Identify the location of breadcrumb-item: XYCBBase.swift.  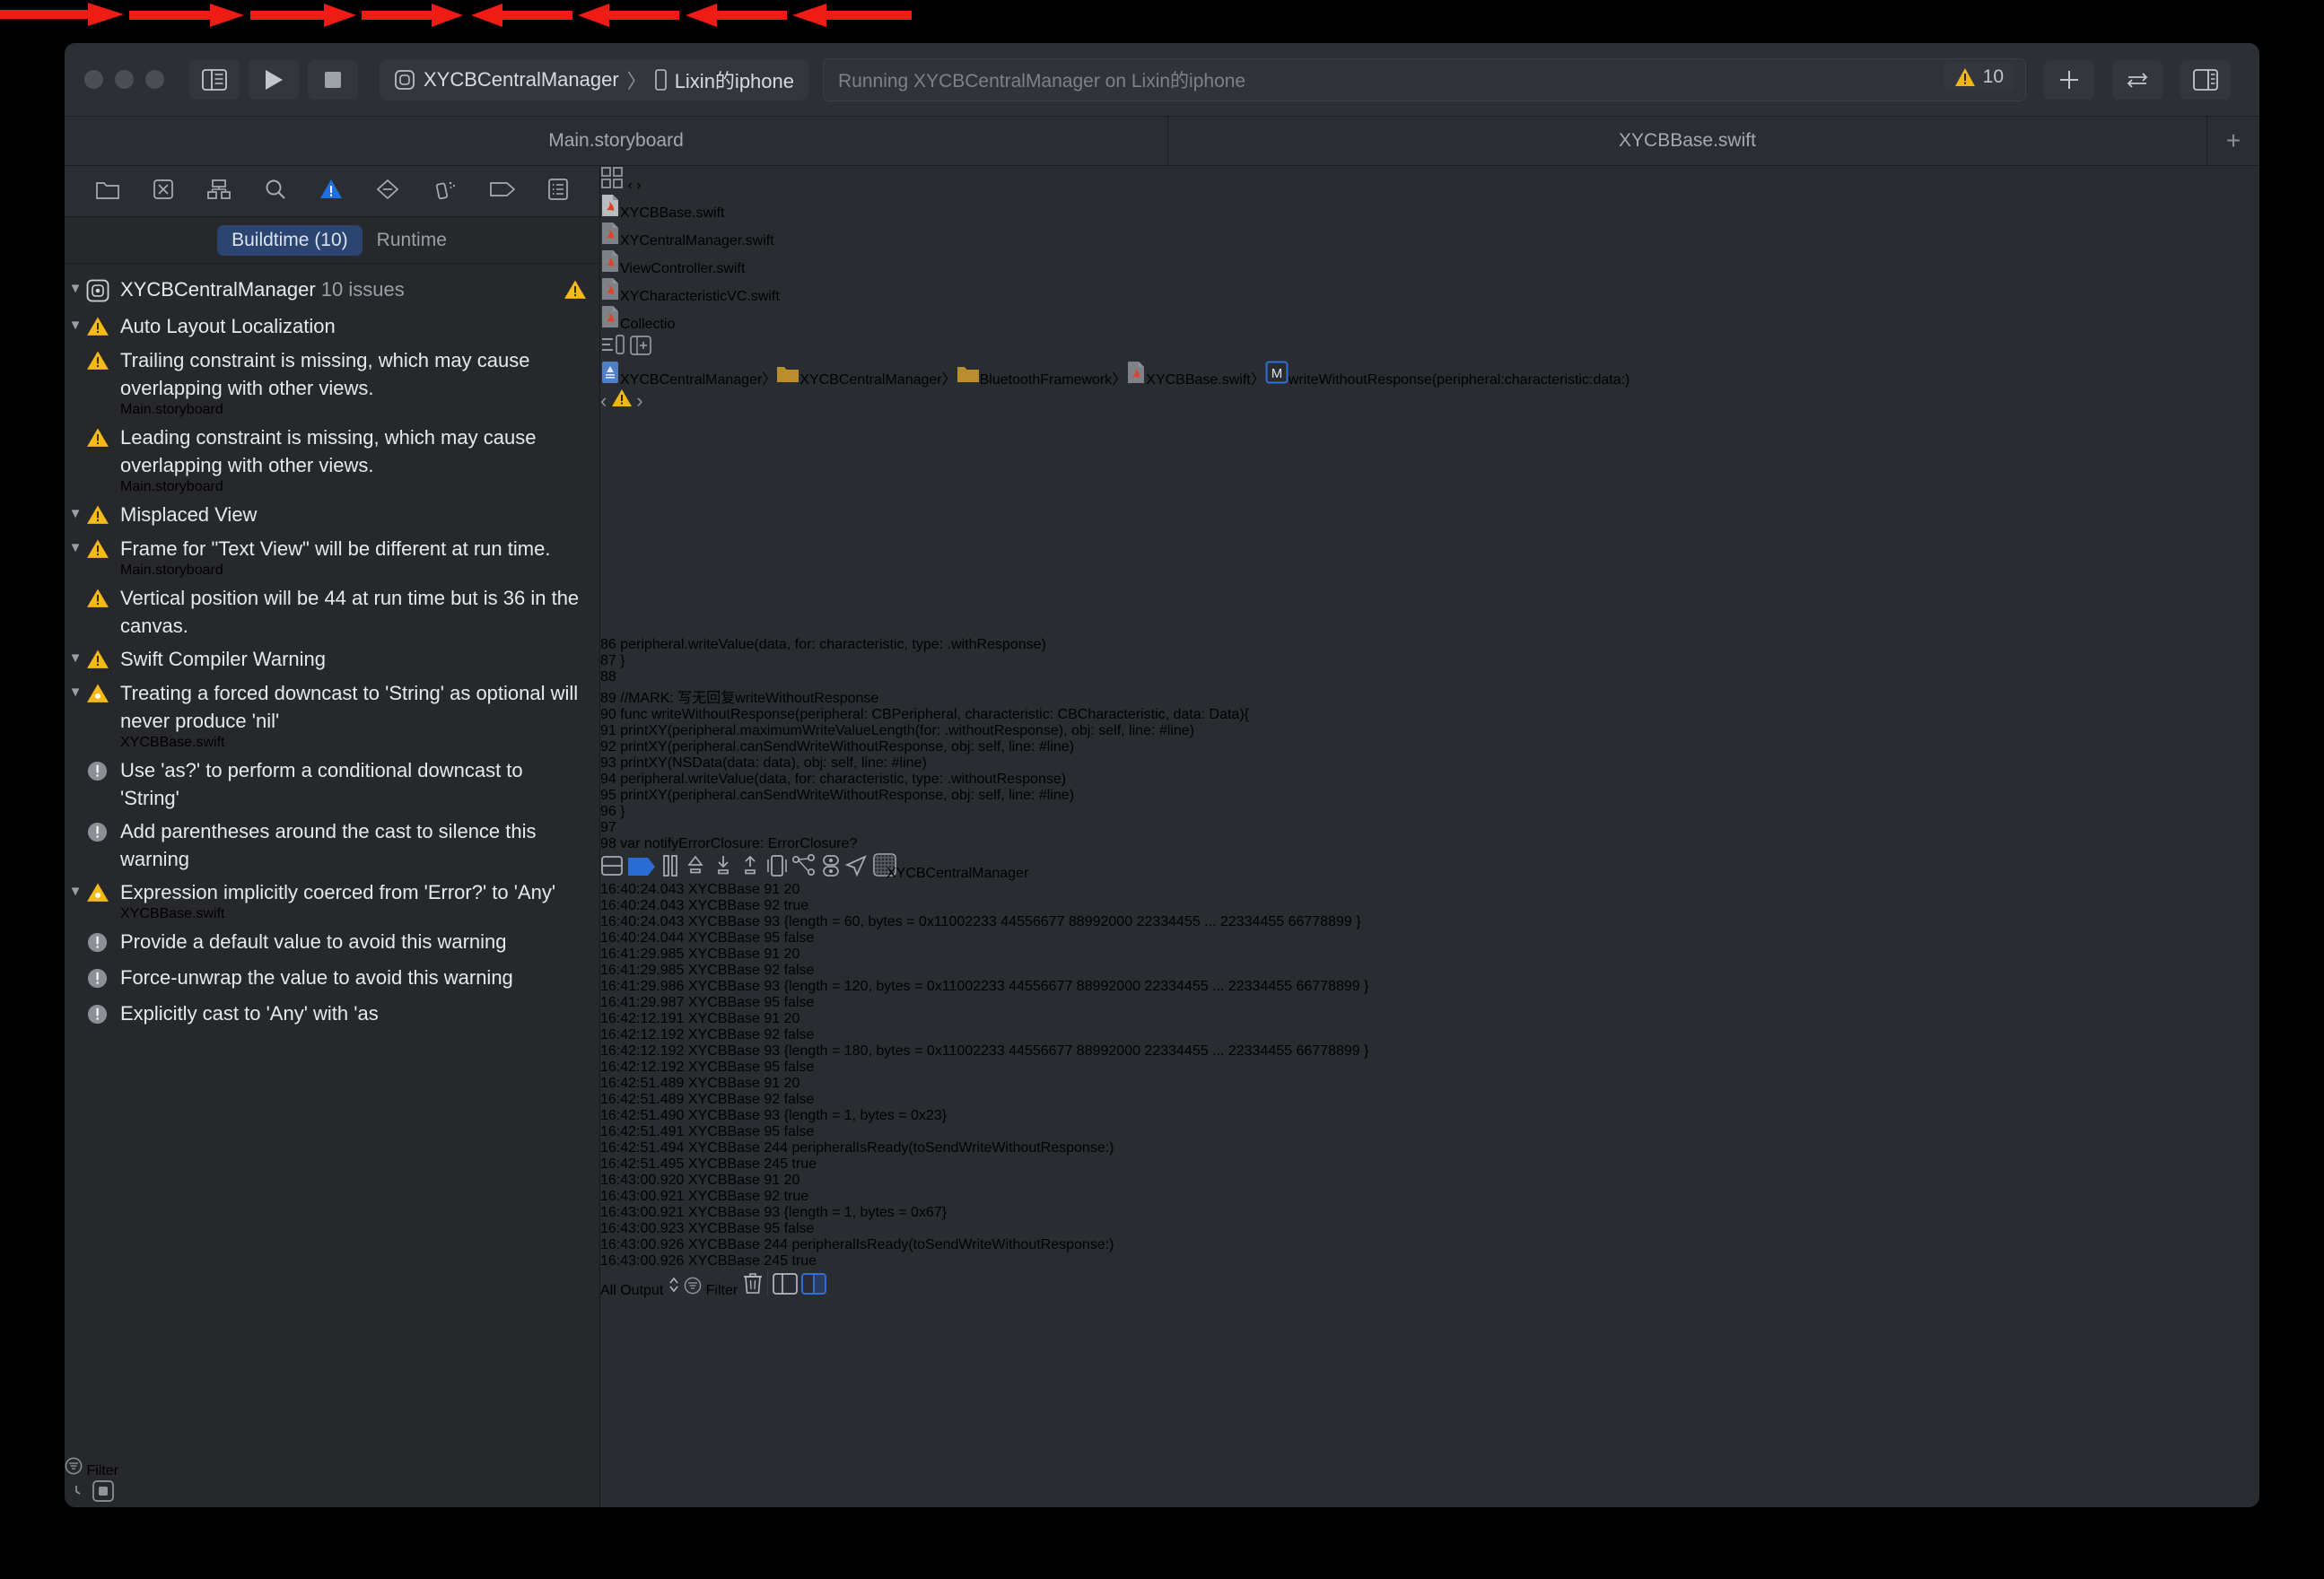
(1189, 375).